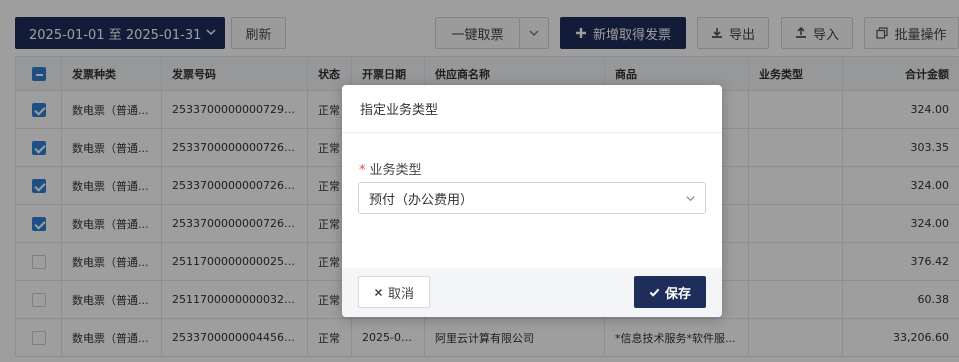 This screenshot has width=959, height=362. I want to click on business-type-label: * 业务类型, so click(390, 168).